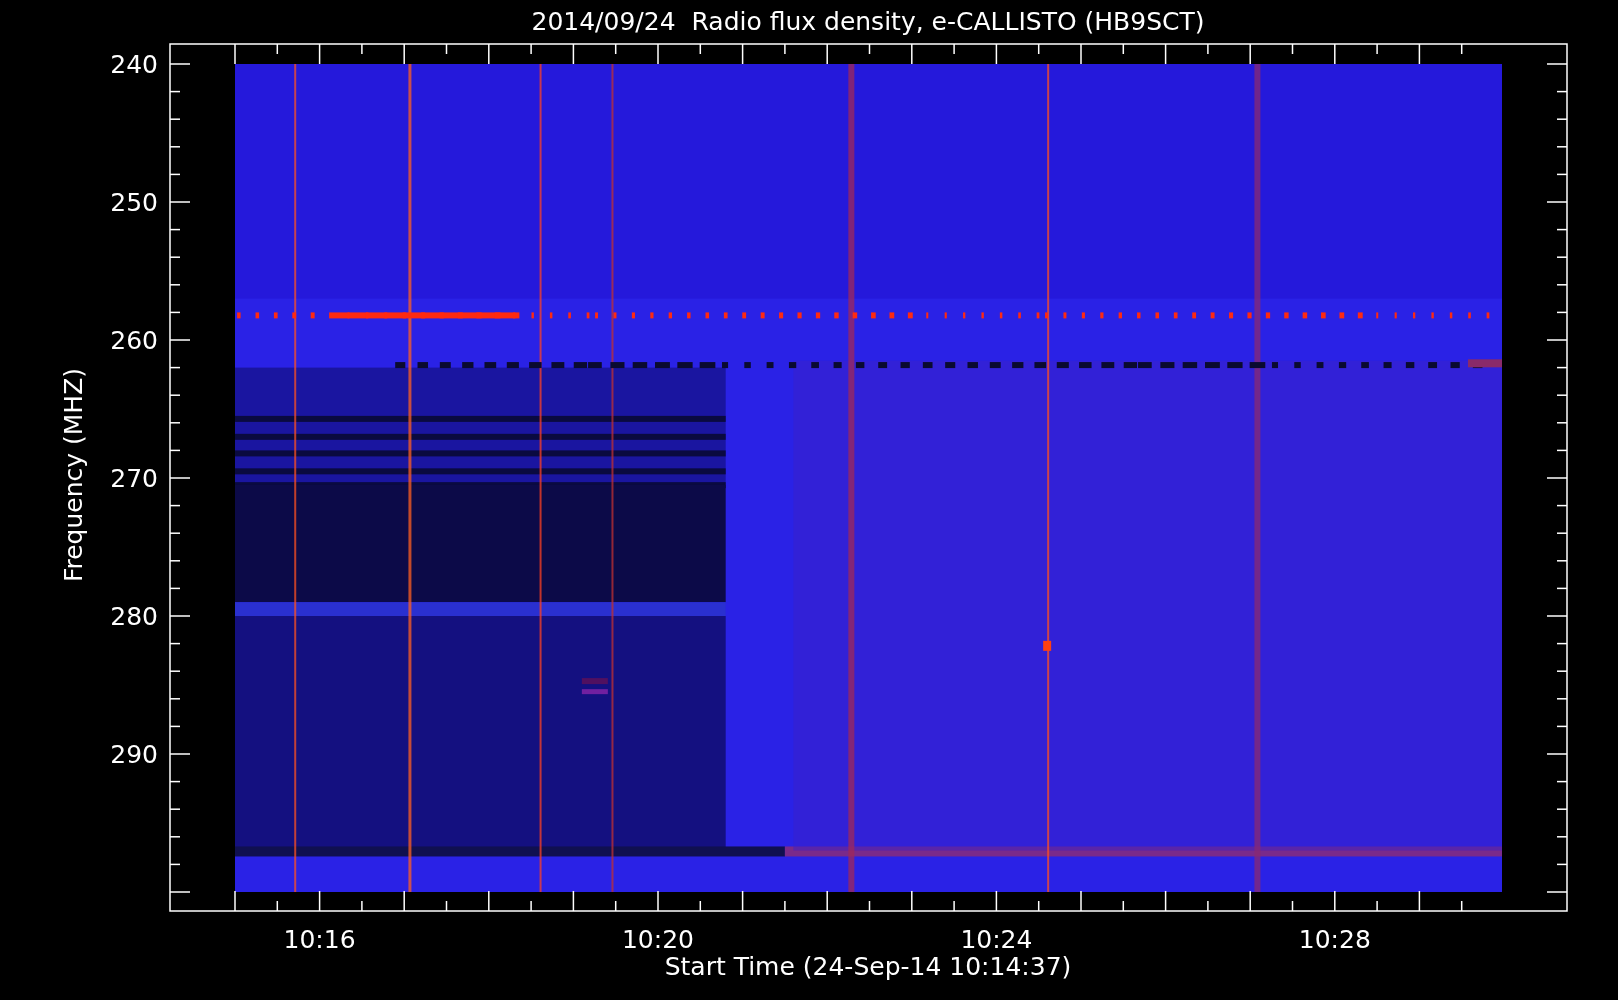 The height and width of the screenshot is (1000, 1618). I want to click on axis-tick-label: 260, so click(134, 340).